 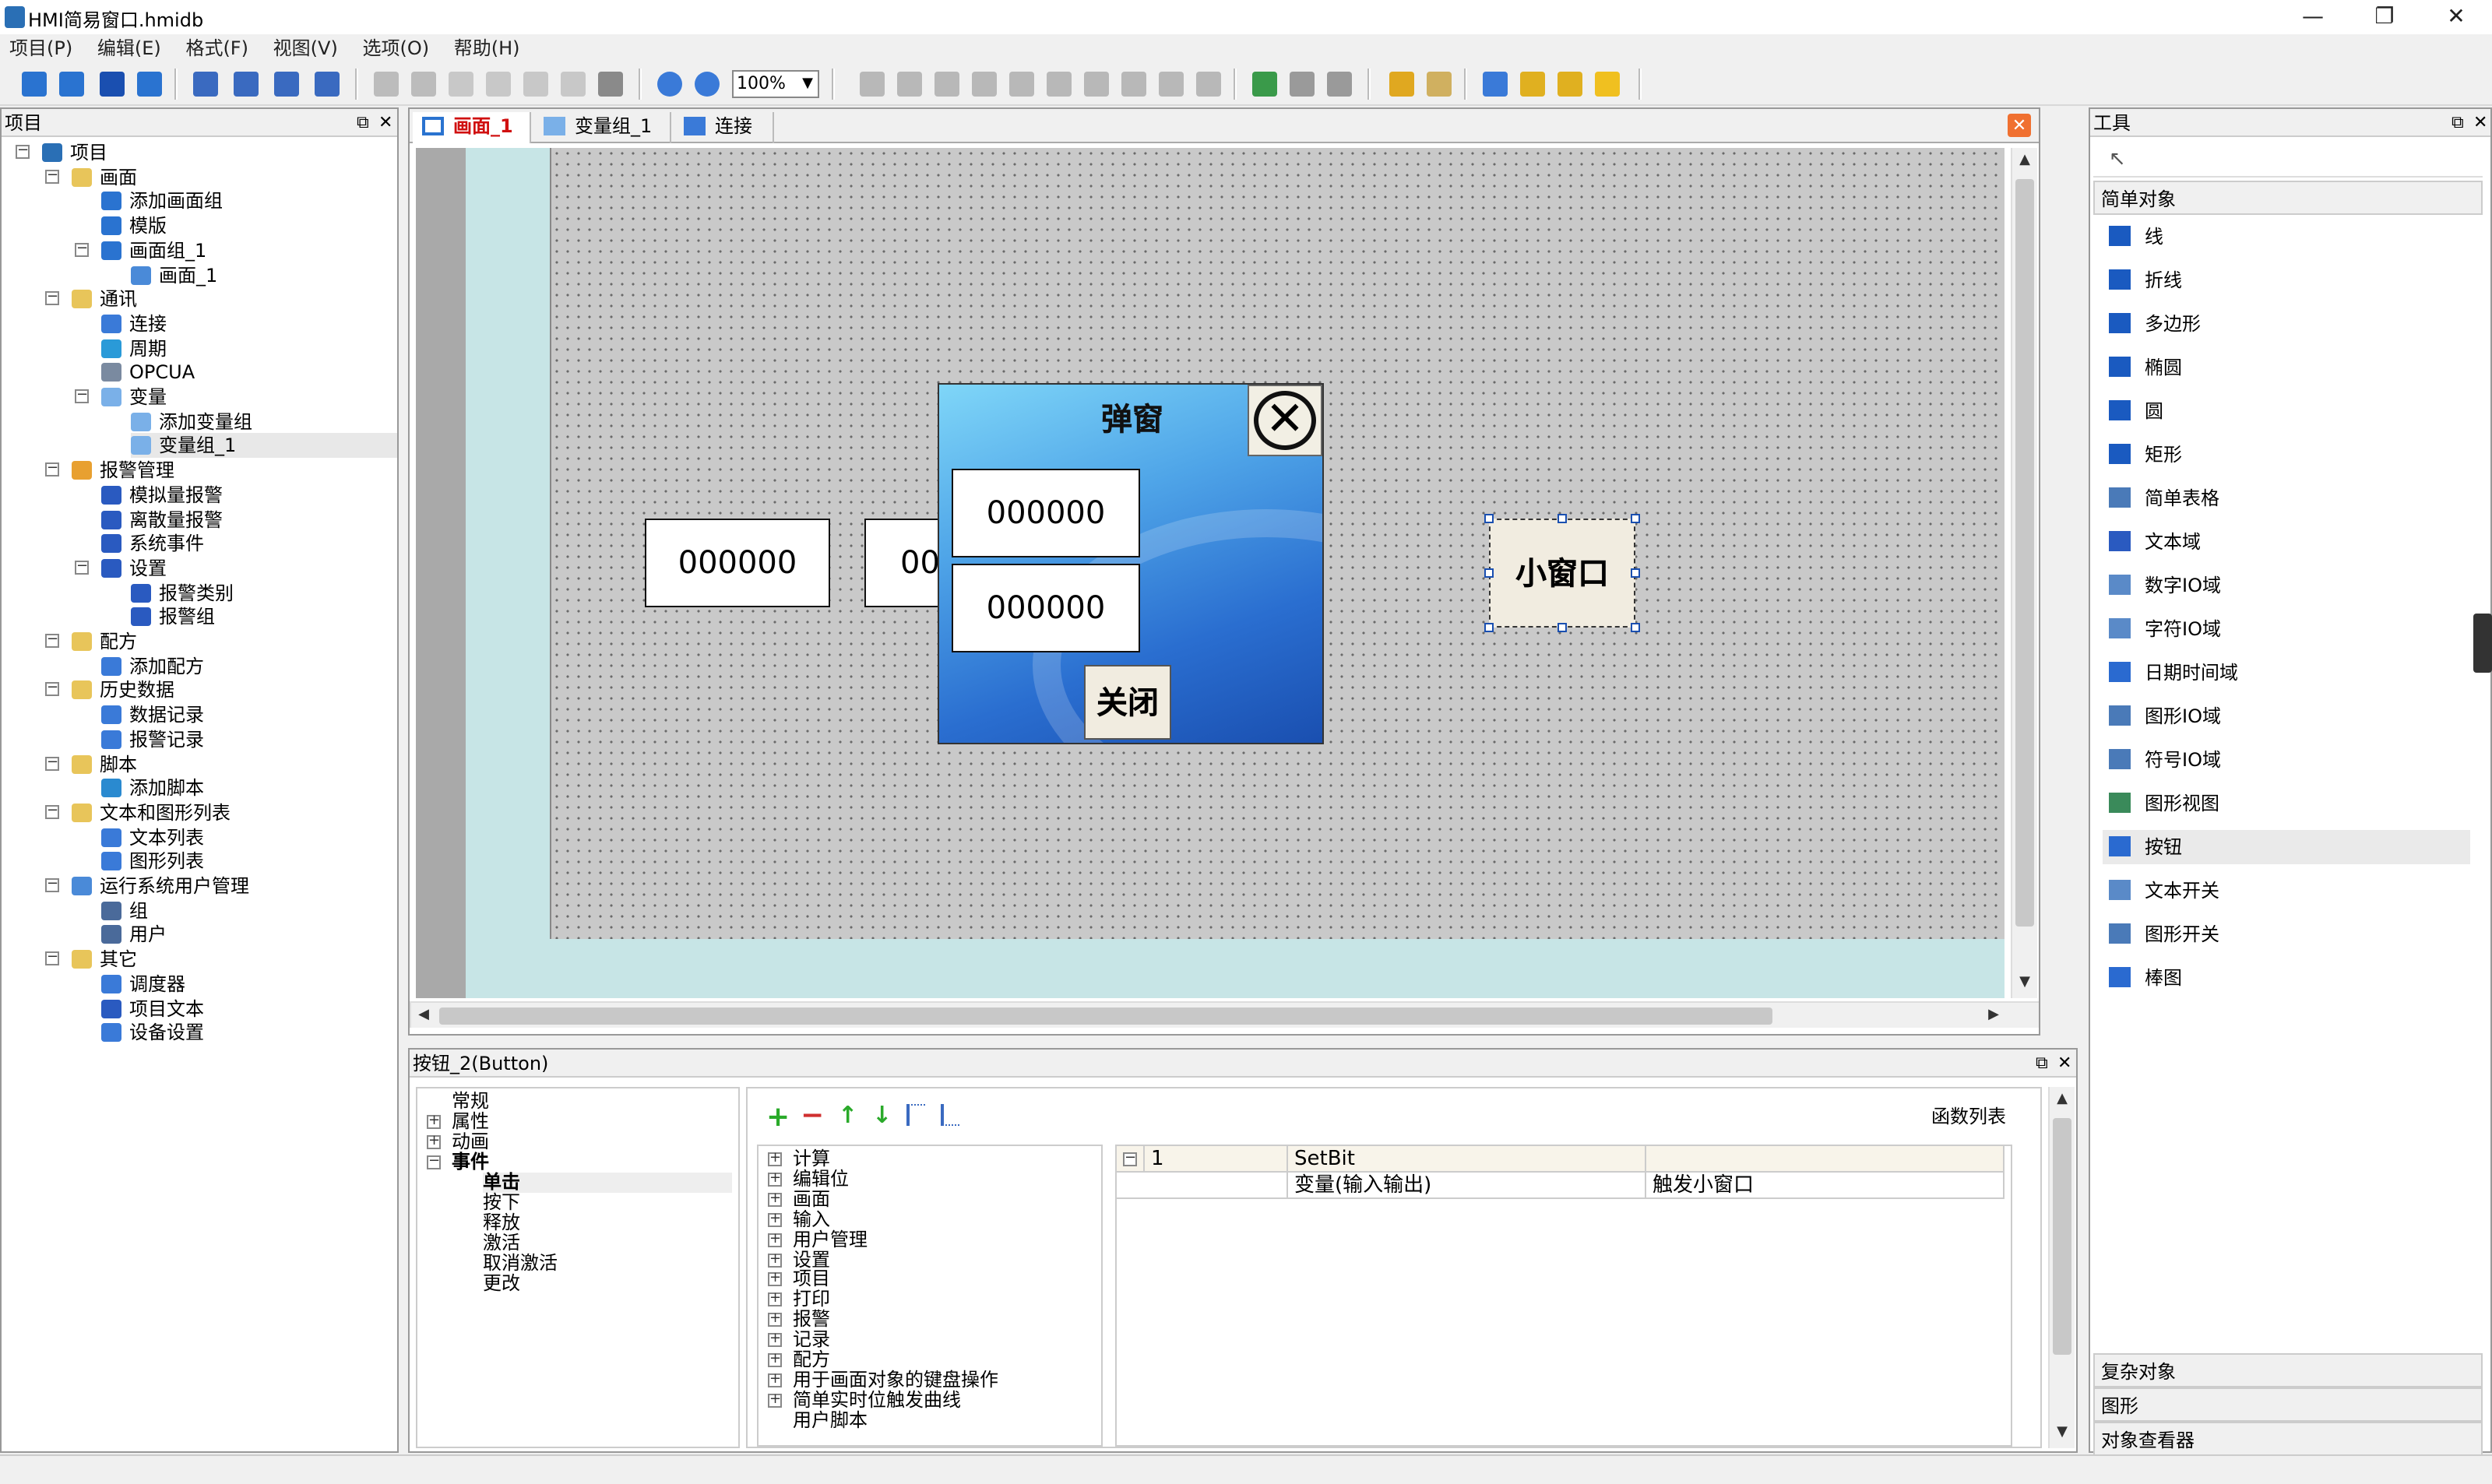 I want to click on editor-vertical-scrollbar: ▲ ▼, so click(x=2024, y=573).